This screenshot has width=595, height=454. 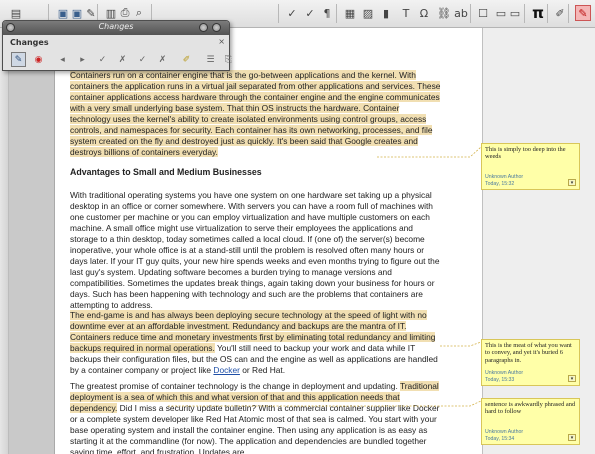 What do you see at coordinates (327, 13) in the screenshot?
I see `formatting-marks-icon: ¶` at bounding box center [327, 13].